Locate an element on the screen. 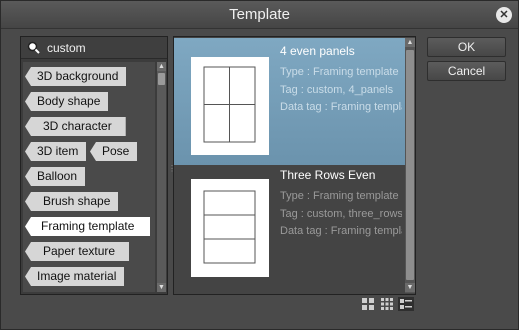  tag-framing-template: Framing template is located at coordinates (88, 226).